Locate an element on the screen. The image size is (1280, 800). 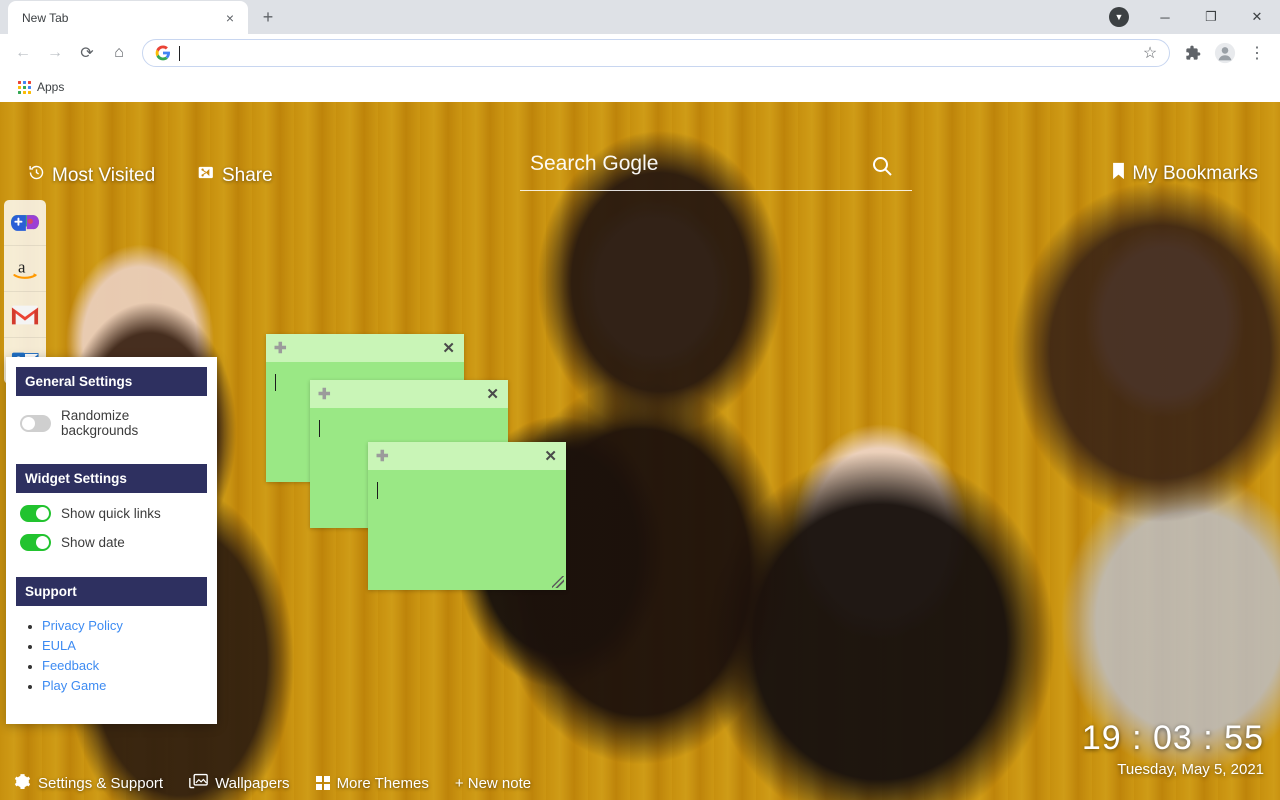
history-icon is located at coordinates (36, 175).